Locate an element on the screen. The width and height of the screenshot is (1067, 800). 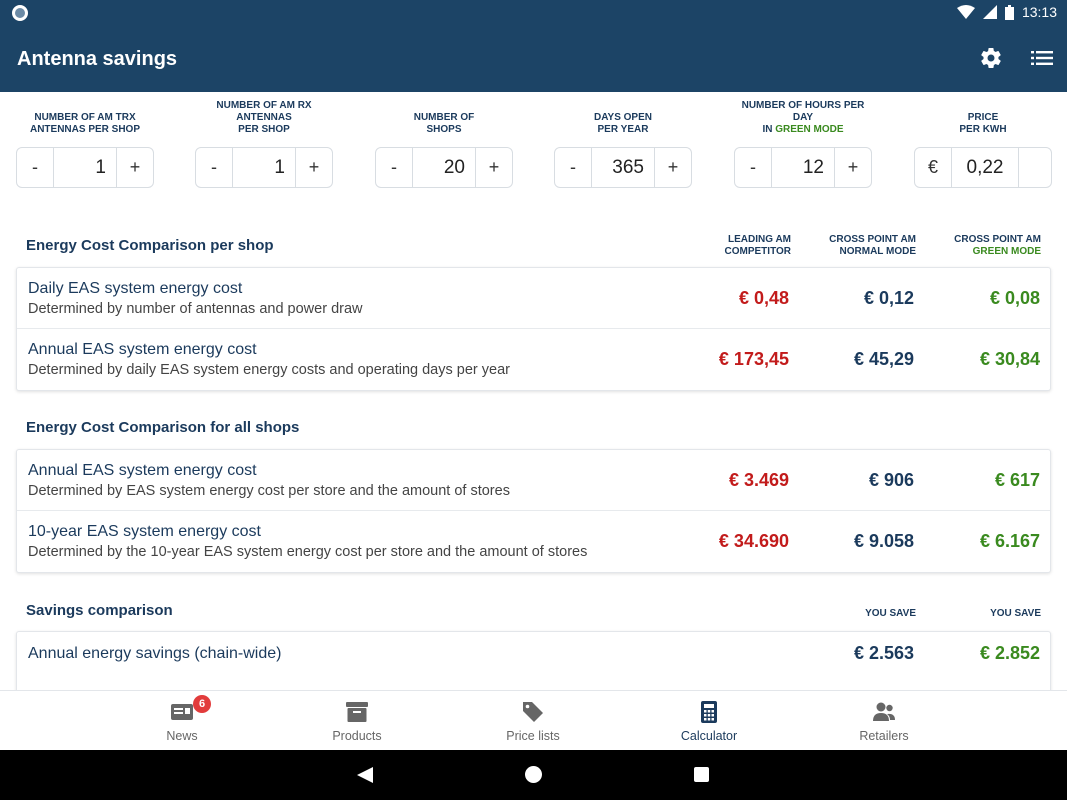
param-trx-antennas: NUMBER OF AM TRX ANTENNAS PER SHOP - 1 + is located at coordinates (85, 140).